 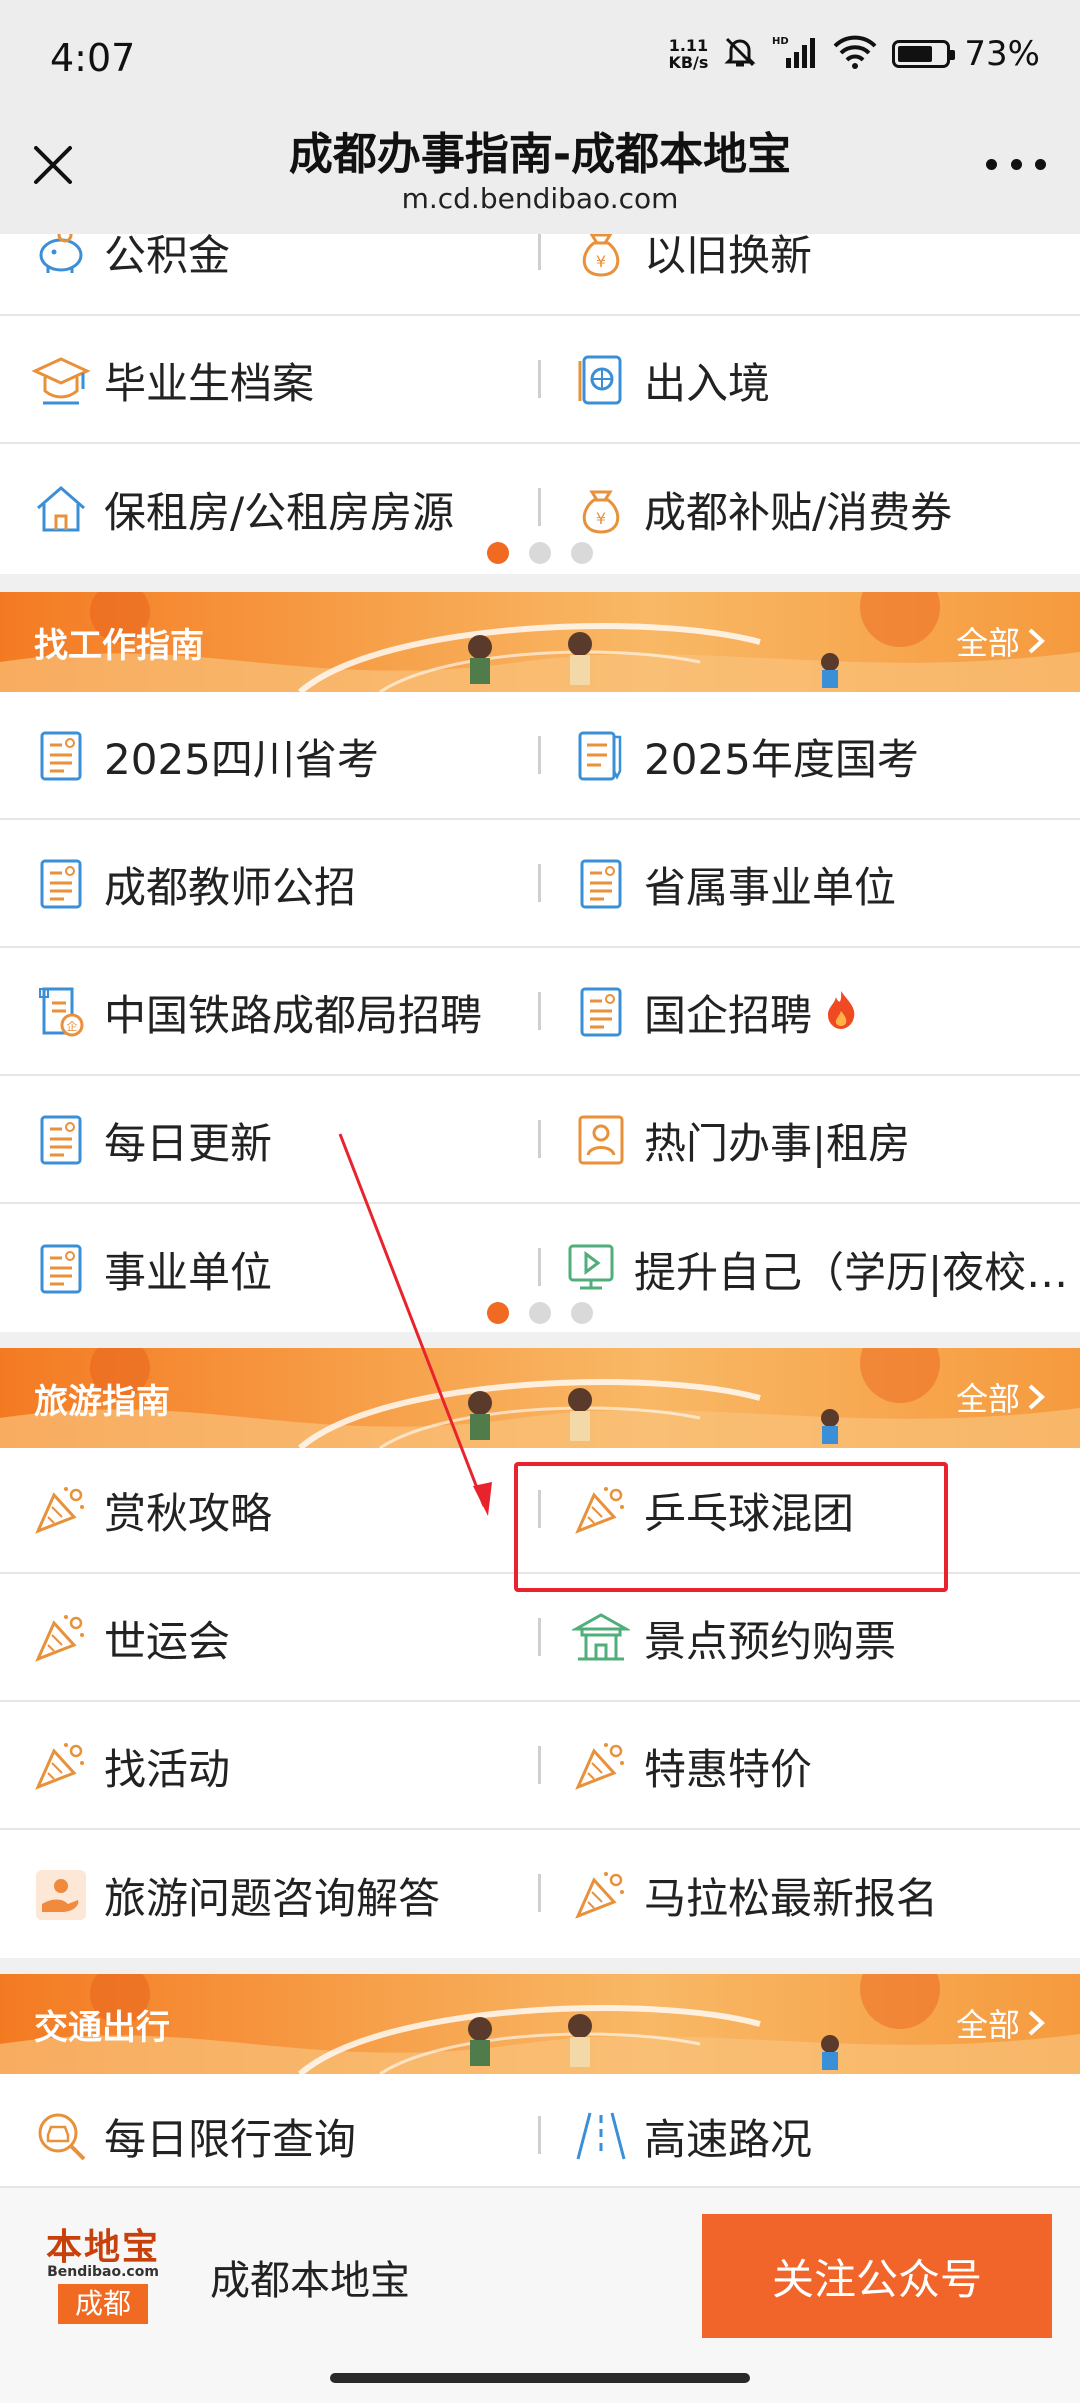 I want to click on grid-item: 马拉松最新报名, so click(x=820, y=1895).